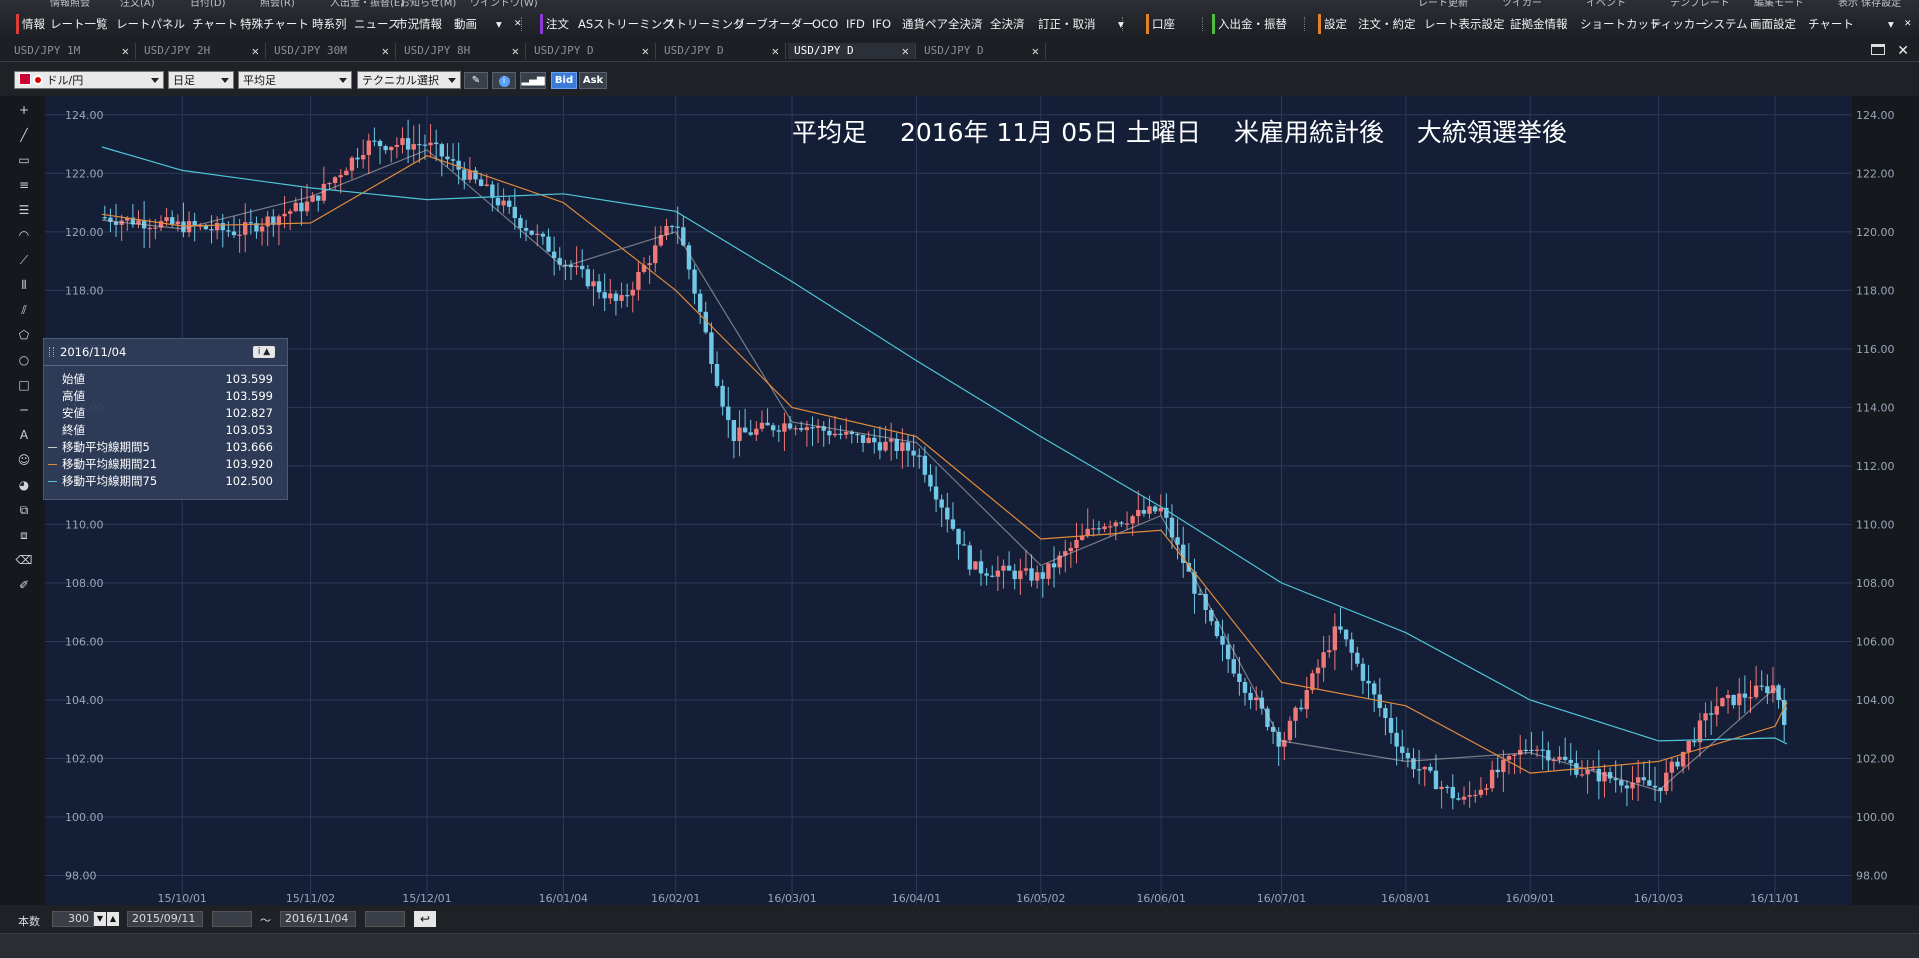 The image size is (1919, 958). I want to click on top-menu-item: 日付(D), so click(208, 7).